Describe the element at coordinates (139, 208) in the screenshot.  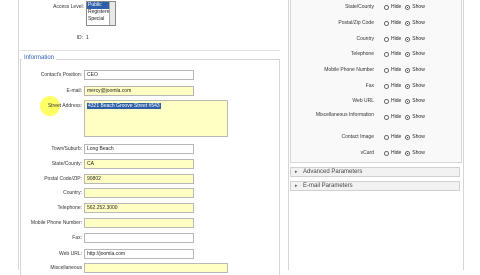
I see `telephone-input: 562.252.3000` at that location.